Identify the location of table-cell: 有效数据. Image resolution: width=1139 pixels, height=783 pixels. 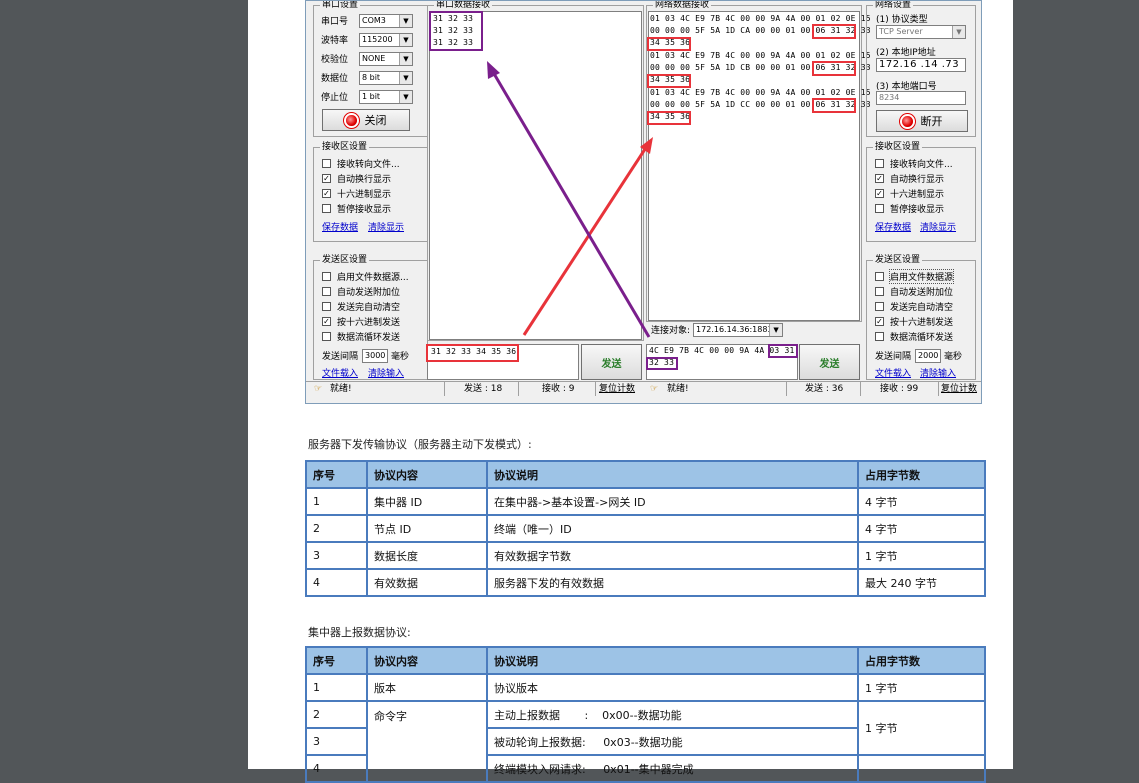
(427, 582).